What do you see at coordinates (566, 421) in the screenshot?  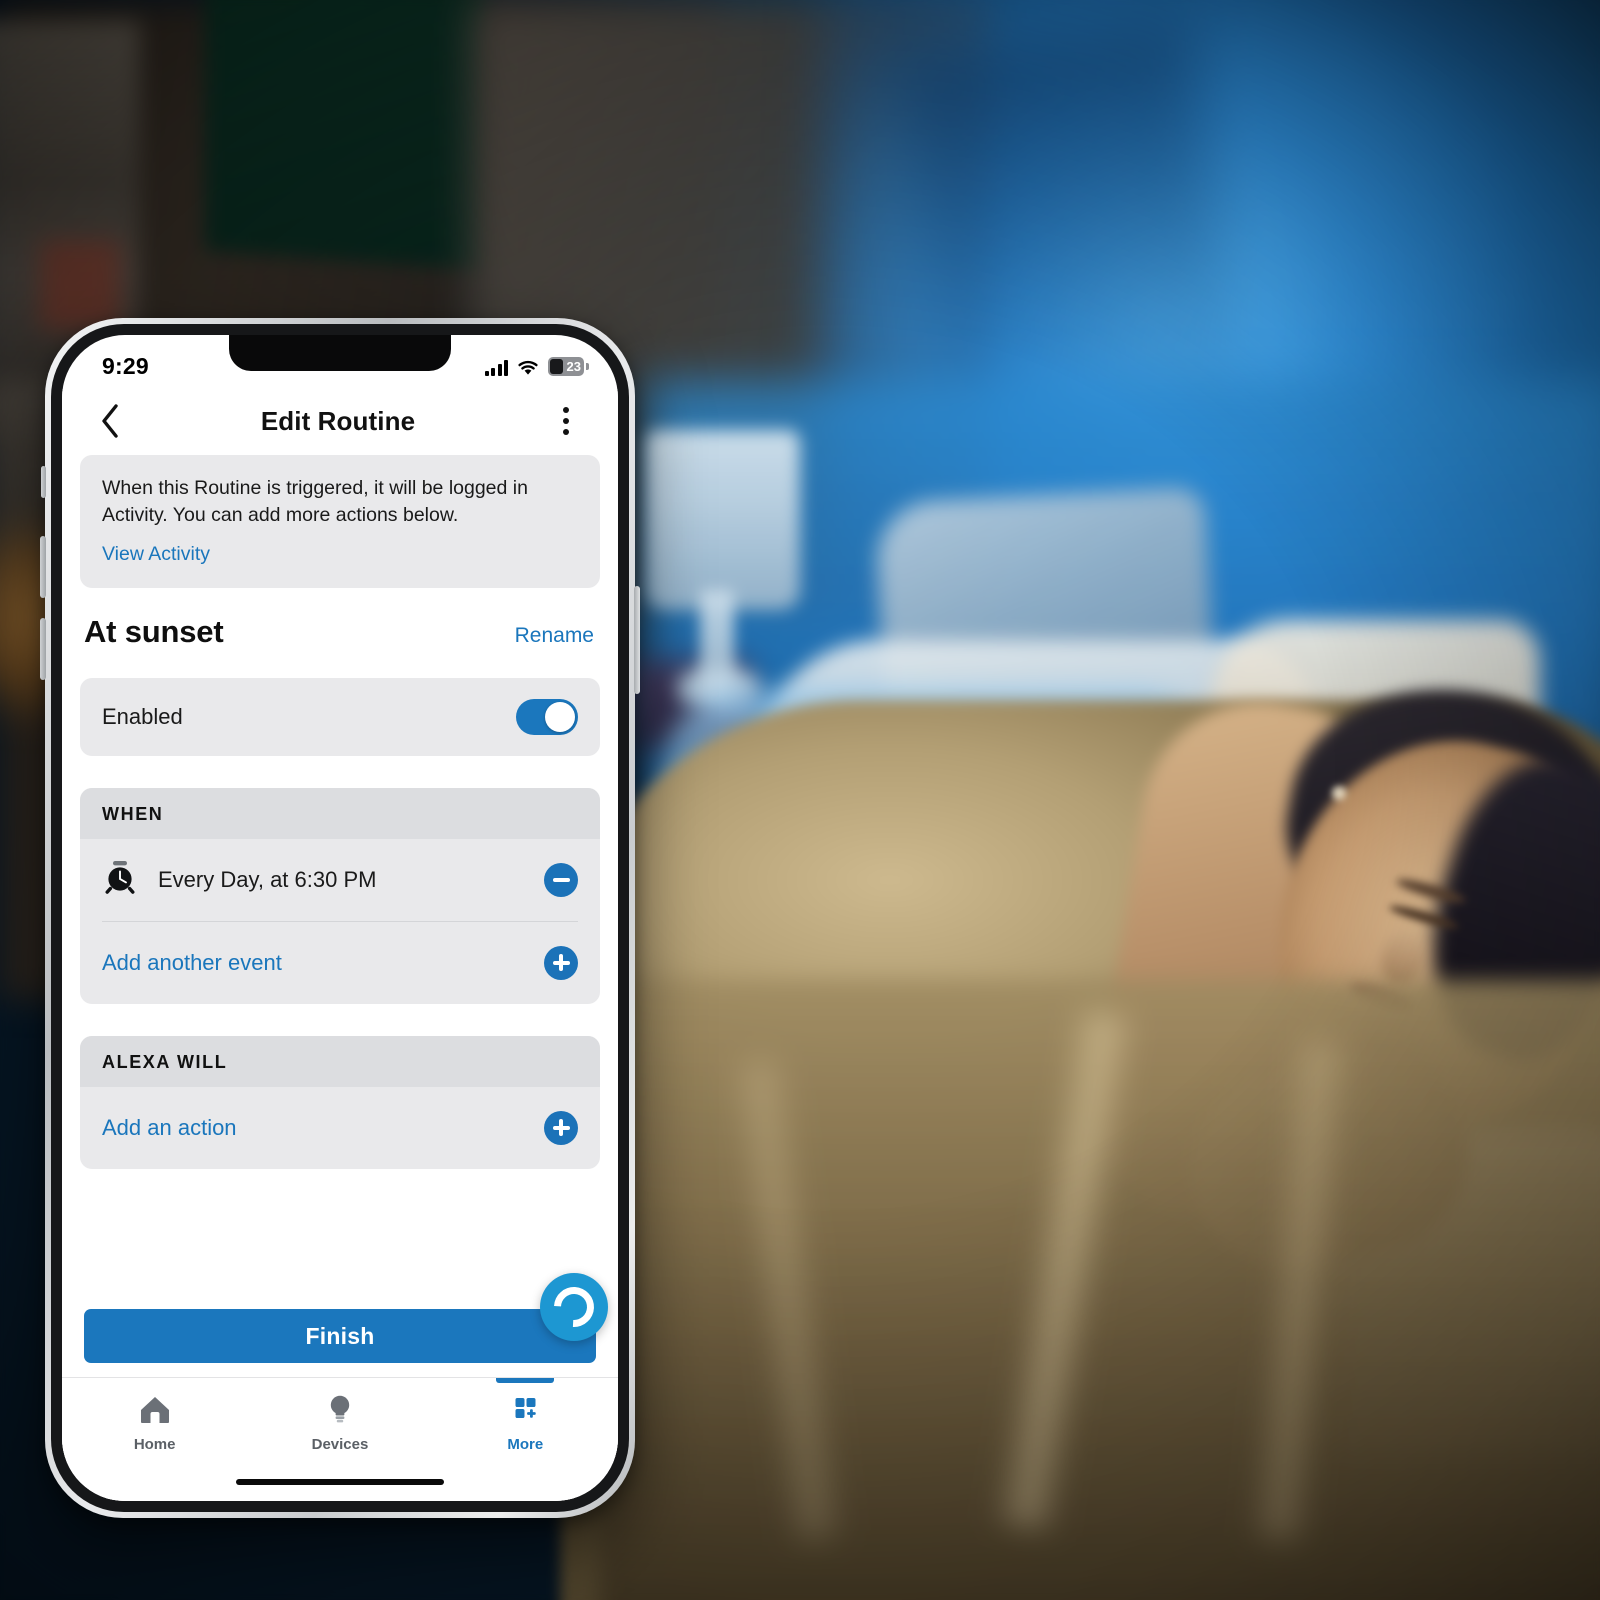 I see `overflow-menu-icon` at bounding box center [566, 421].